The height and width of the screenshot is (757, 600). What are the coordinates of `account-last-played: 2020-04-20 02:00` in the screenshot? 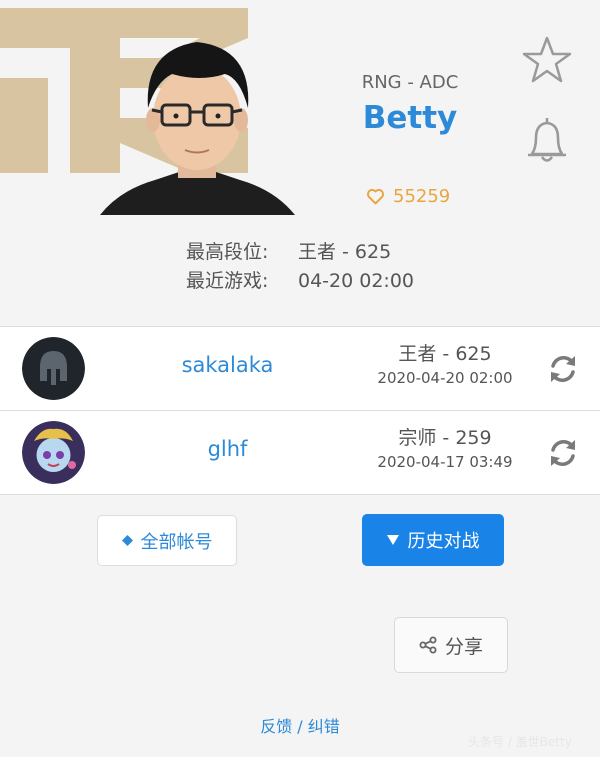 It's located at (445, 378).